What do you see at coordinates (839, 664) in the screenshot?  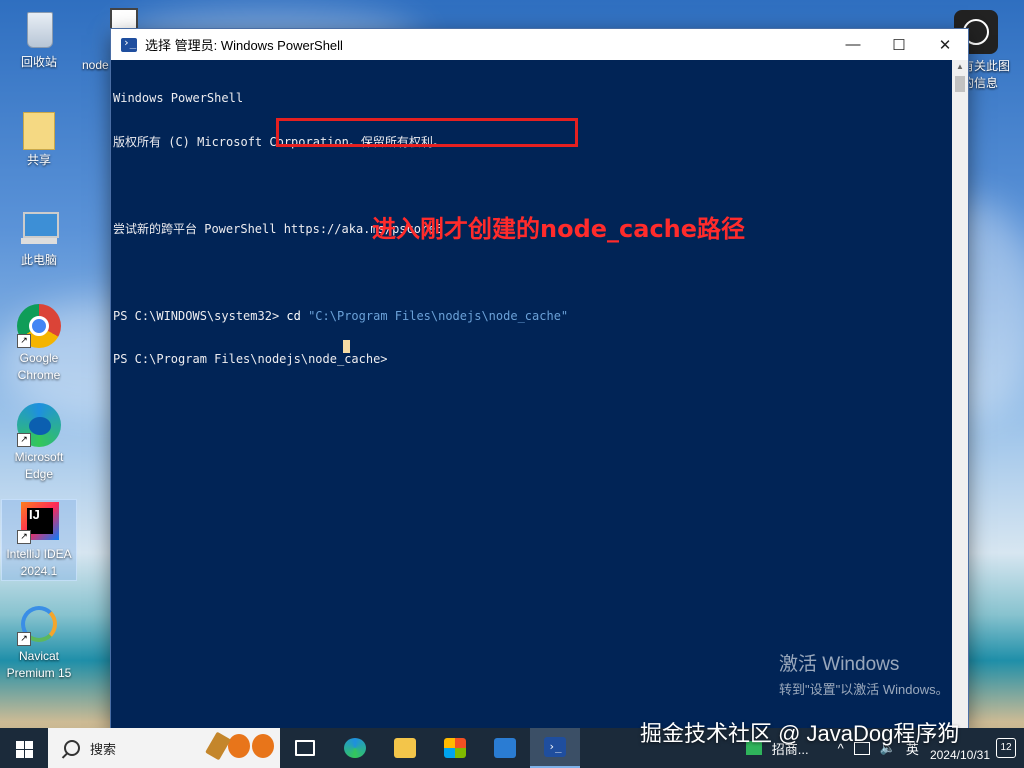 I see `activation-title: 激活 Windows` at bounding box center [839, 664].